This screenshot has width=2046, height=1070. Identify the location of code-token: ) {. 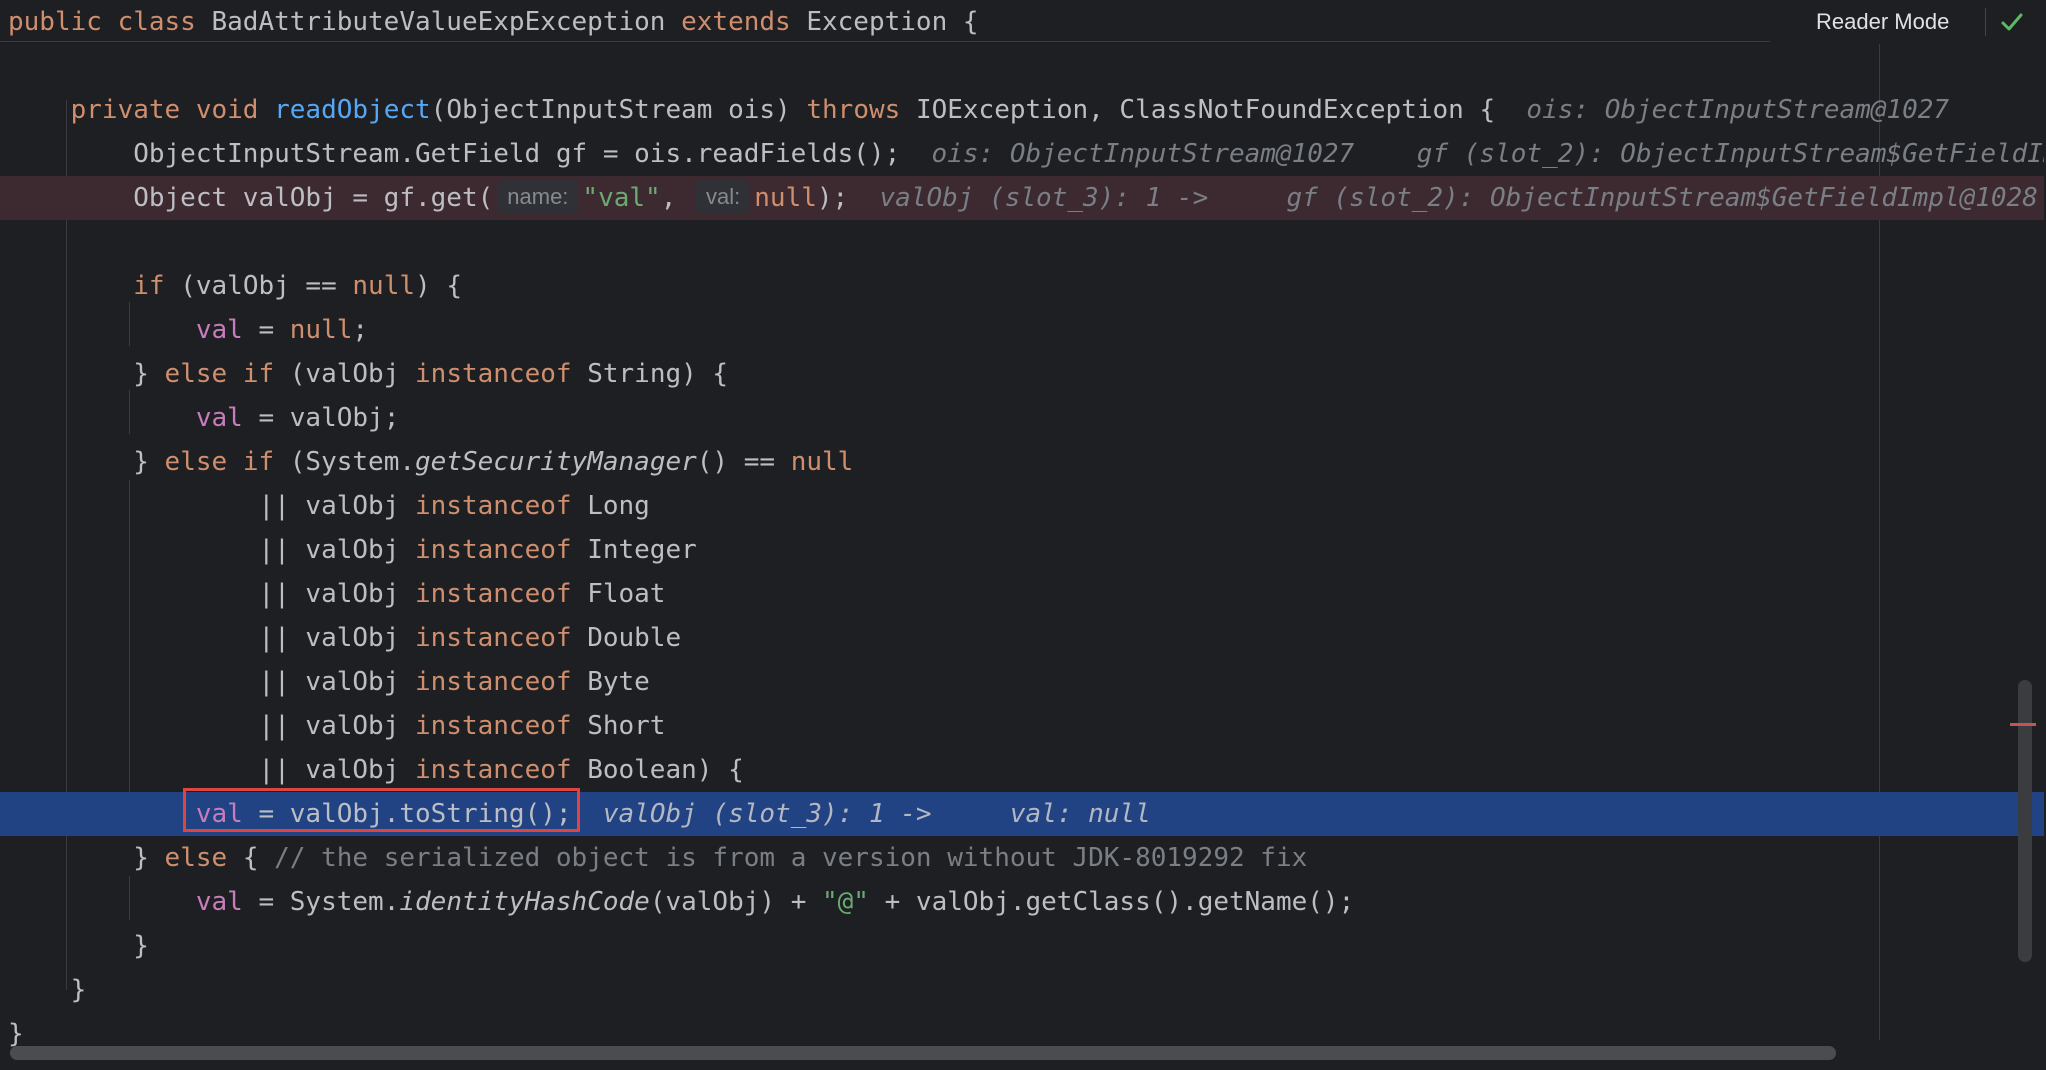
(438, 286).